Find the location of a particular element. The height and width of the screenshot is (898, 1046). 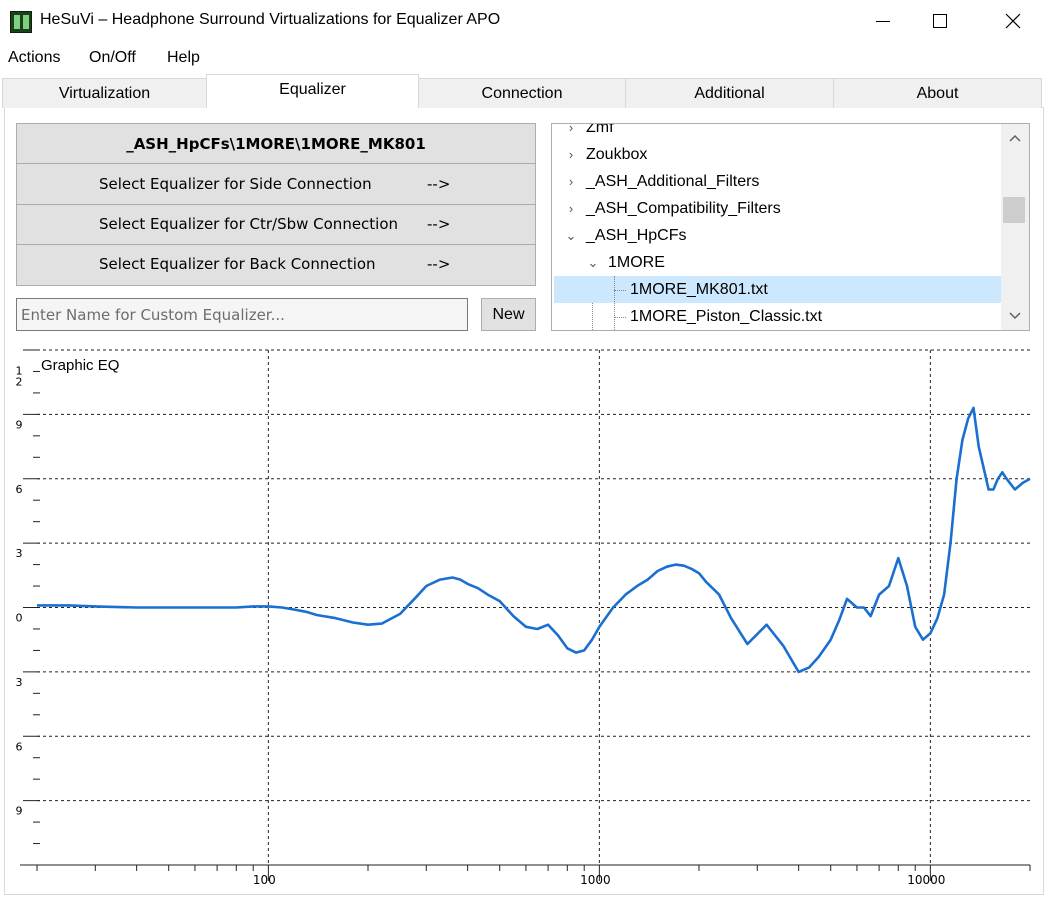

tree-item-label: Zoukbox is located at coordinates (617, 154).